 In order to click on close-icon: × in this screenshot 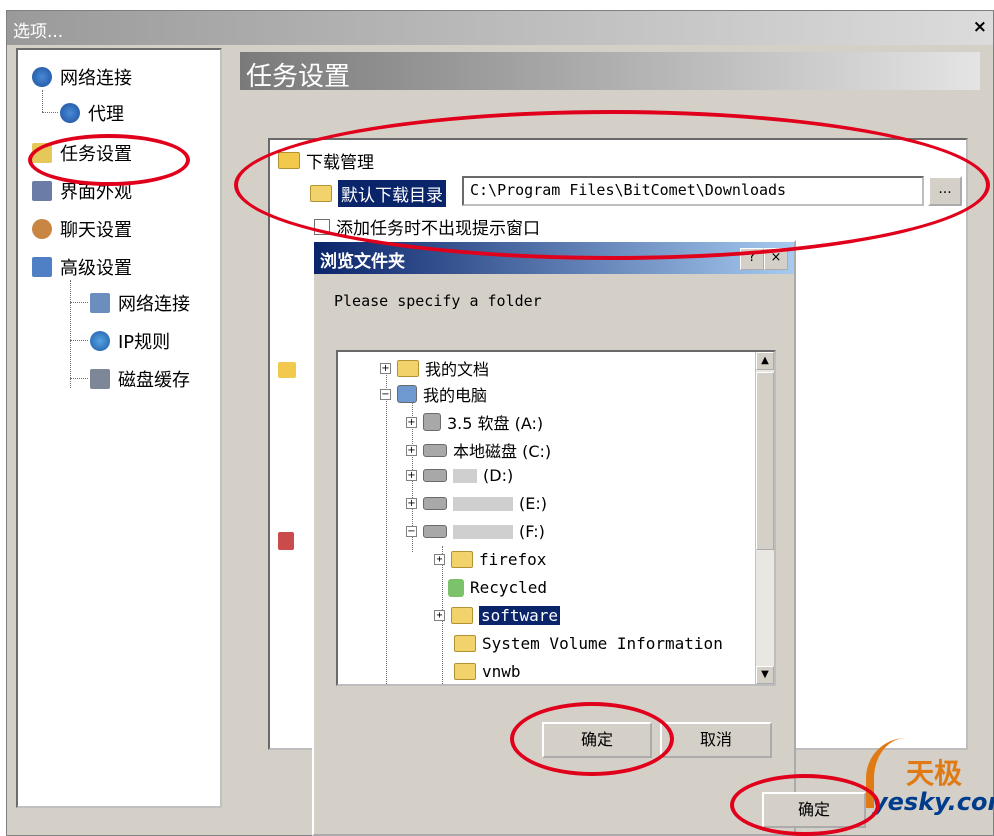, I will do `click(980, 27)`.